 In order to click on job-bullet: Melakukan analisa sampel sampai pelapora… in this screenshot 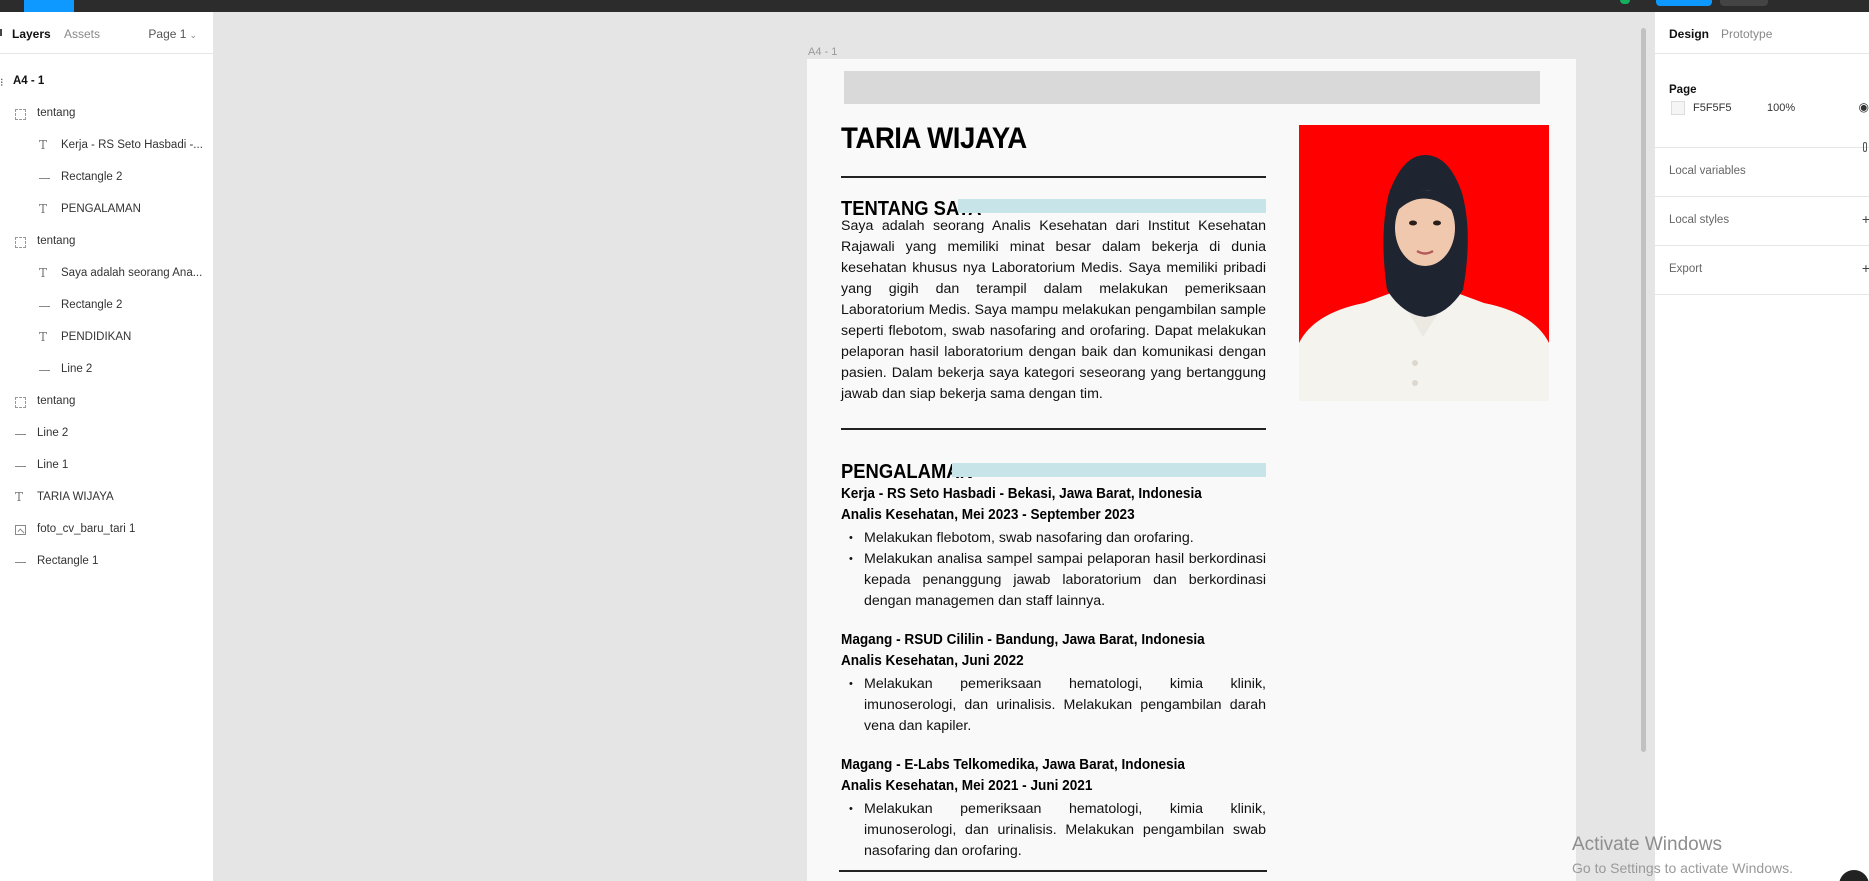, I will do `click(1057, 580)`.